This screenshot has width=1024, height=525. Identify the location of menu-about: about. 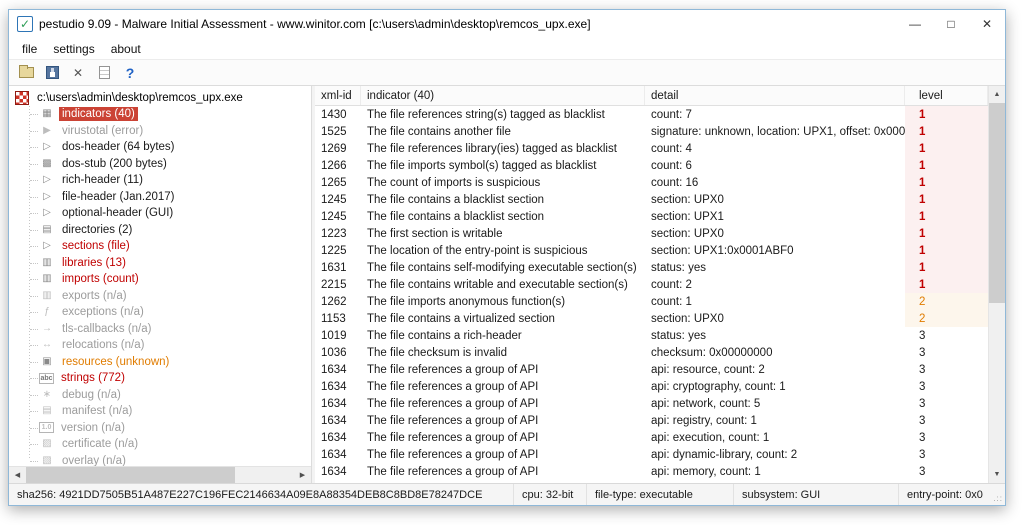
(126, 49).